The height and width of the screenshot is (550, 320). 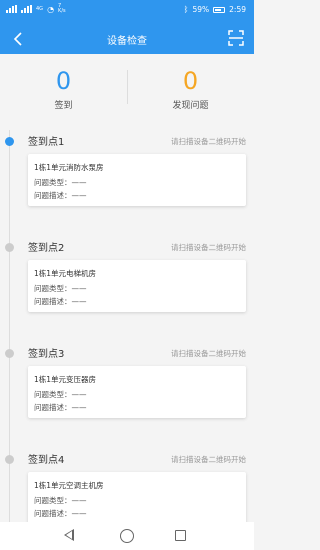 I want to click on device-name: 1栋1单元变压器房, so click(x=65, y=379).